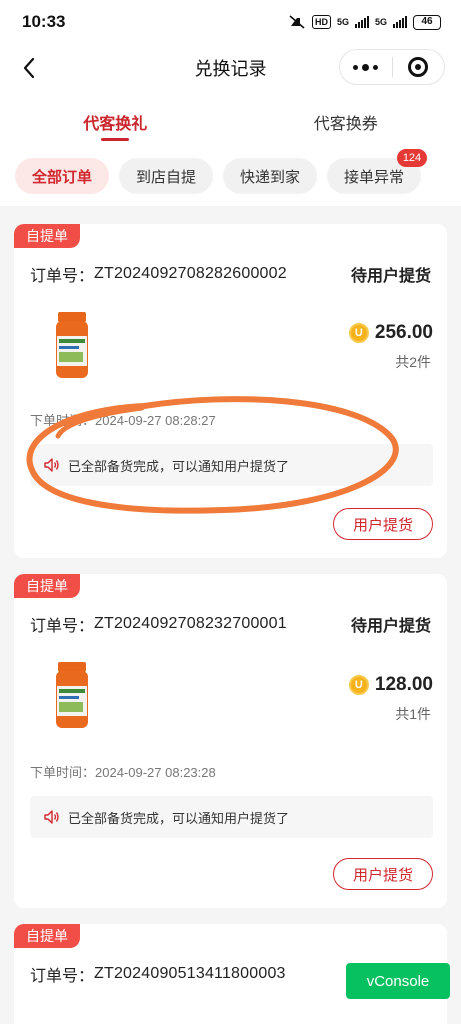 This screenshot has width=461, height=1024. What do you see at coordinates (342, 22) in the screenshot?
I see `network-5g-label: 5G` at bounding box center [342, 22].